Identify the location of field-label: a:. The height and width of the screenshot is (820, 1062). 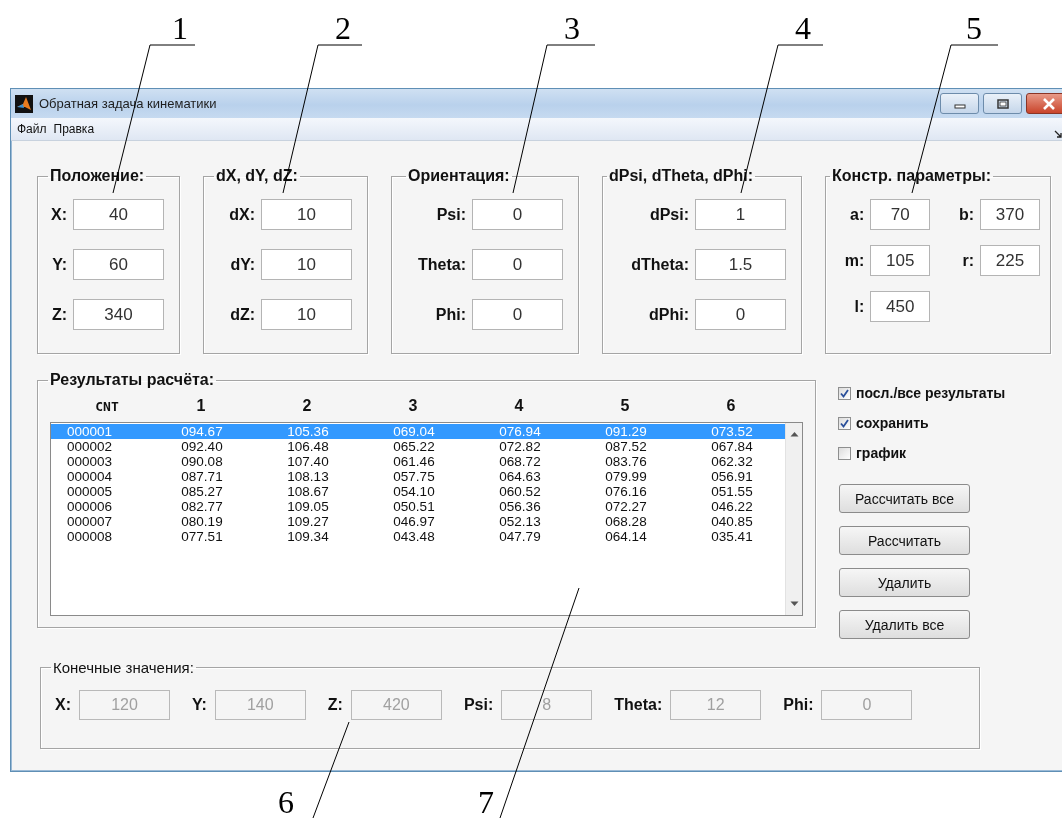
(857, 214).